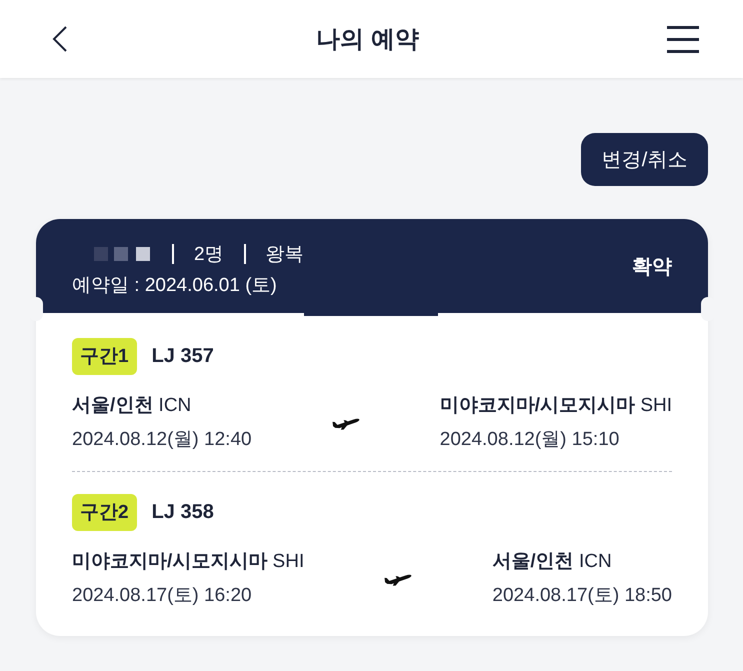 The image size is (743, 671). Describe the element at coordinates (162, 596) in the screenshot. I see `departure-time: 2024.08.17(토) 16:20` at that location.